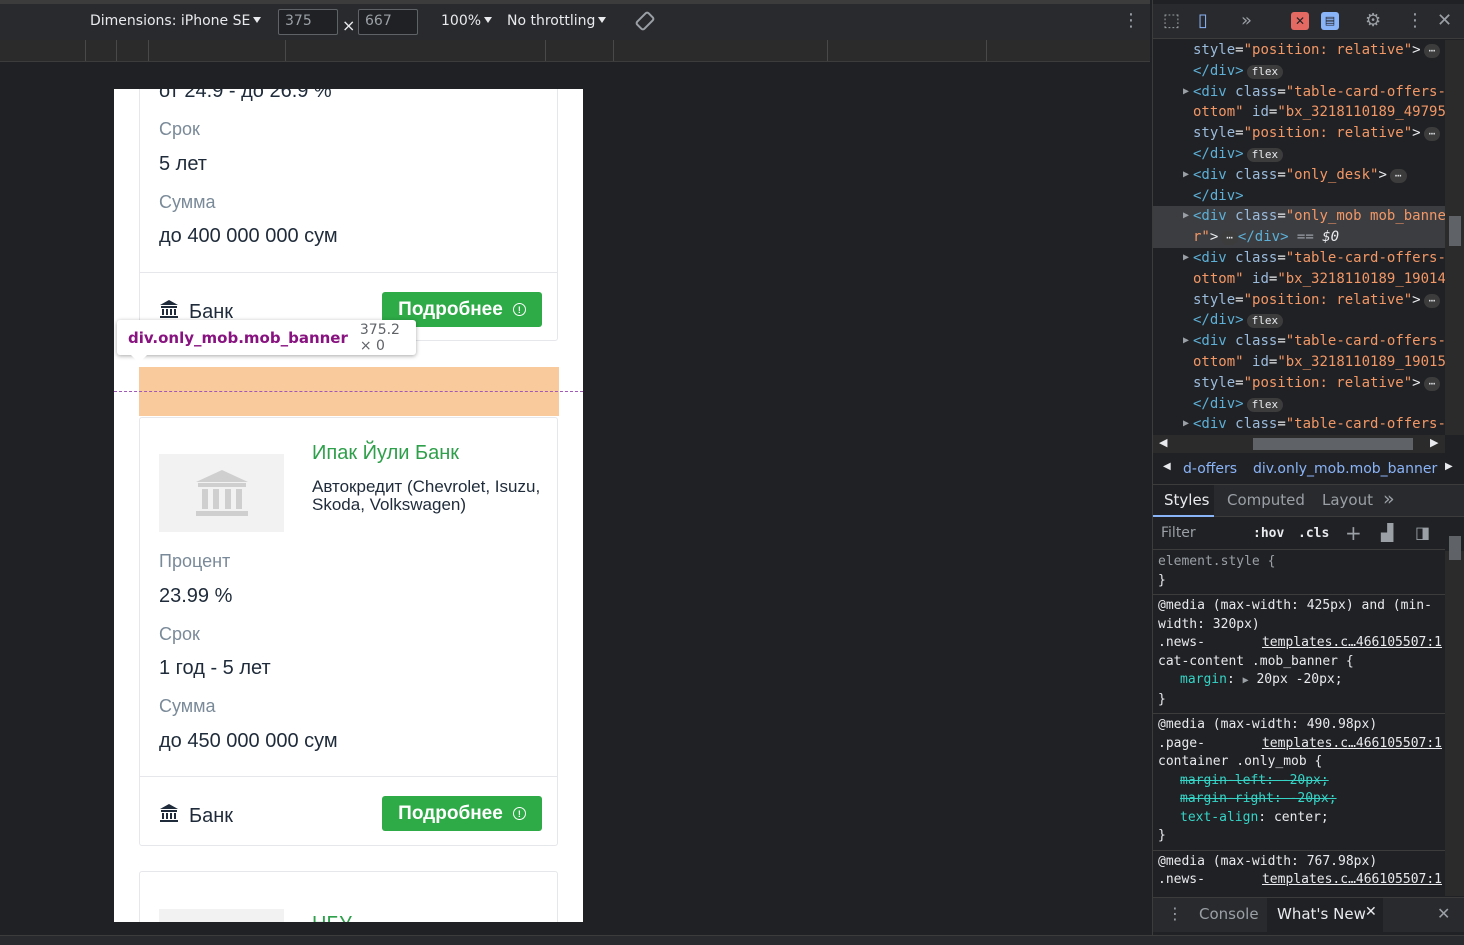 This screenshot has width=1464, height=945. What do you see at coordinates (1299, 196) in the screenshot?
I see `dom-line: </div>` at bounding box center [1299, 196].